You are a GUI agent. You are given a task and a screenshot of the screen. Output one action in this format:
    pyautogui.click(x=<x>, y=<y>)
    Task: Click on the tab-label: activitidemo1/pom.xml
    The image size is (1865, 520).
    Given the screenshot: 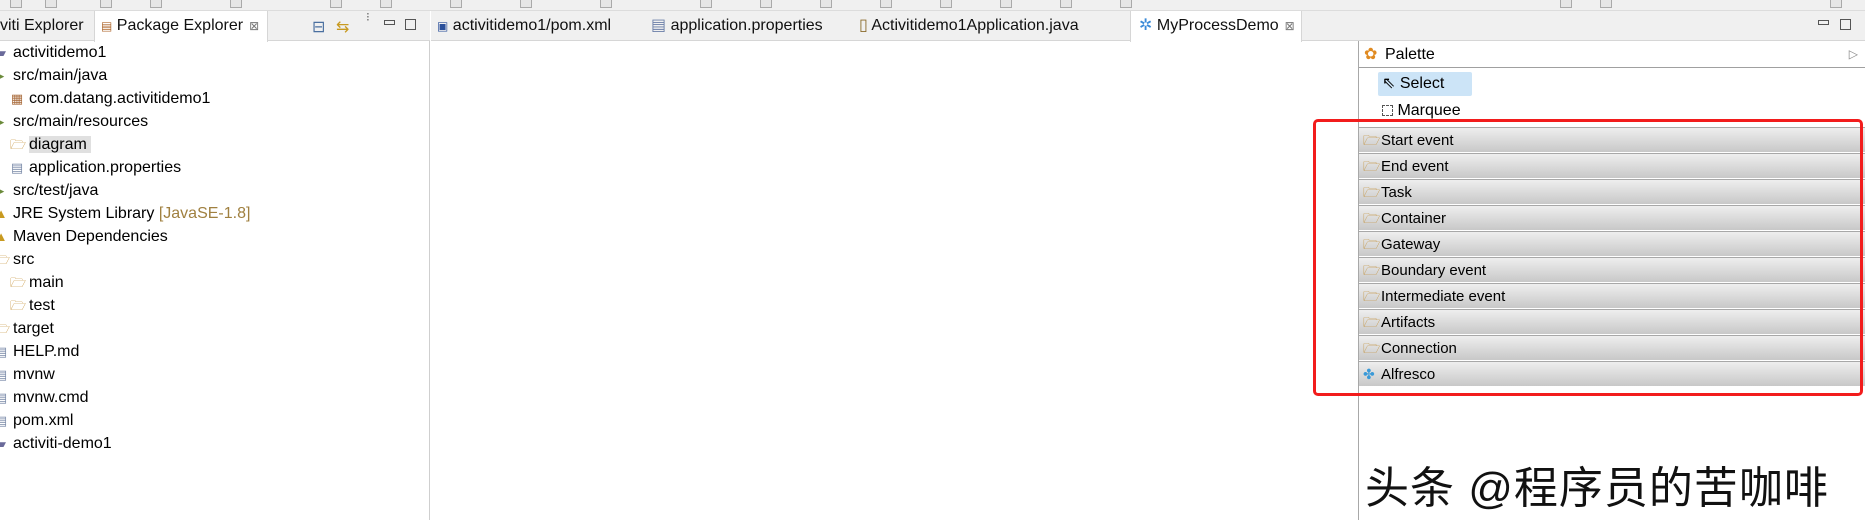 What is the action you would take?
    pyautogui.click(x=532, y=25)
    